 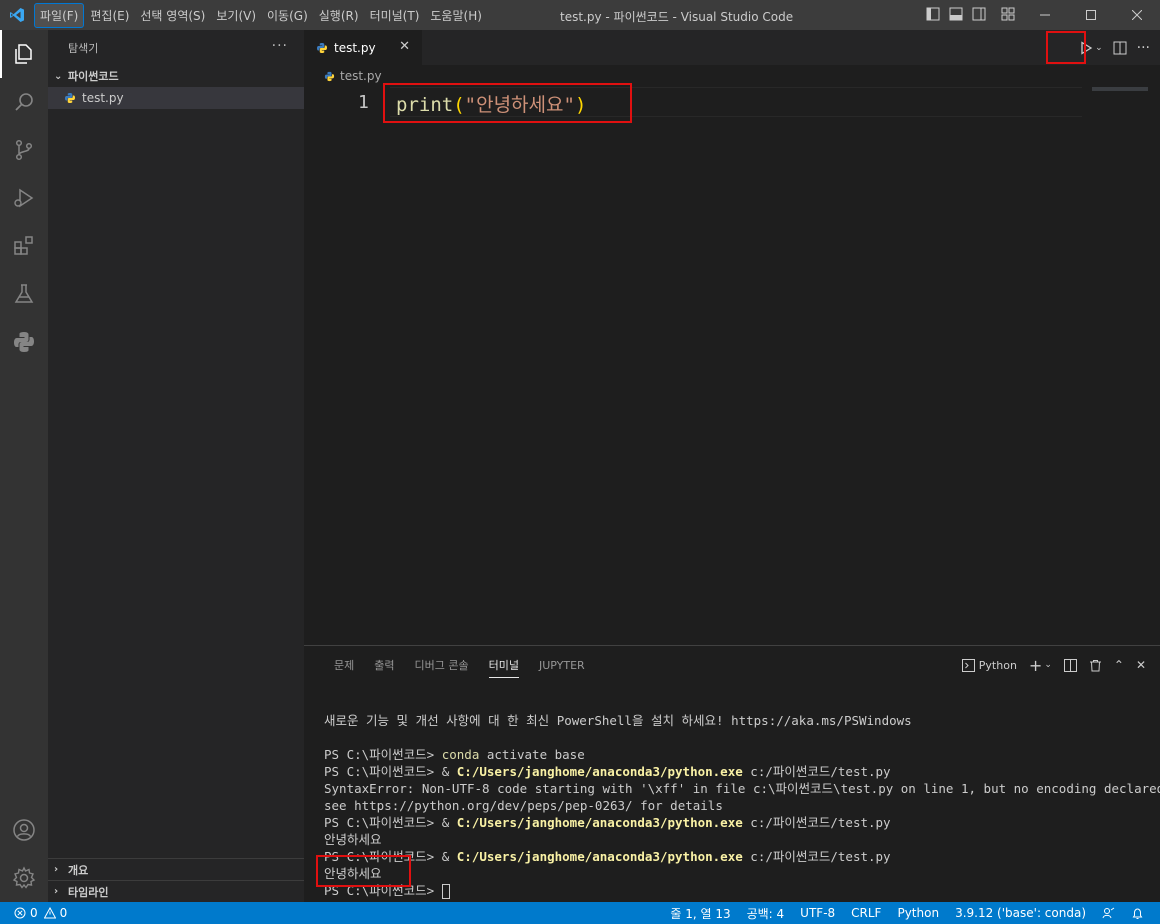 I want to click on outline-section: › 개요, so click(x=176, y=869).